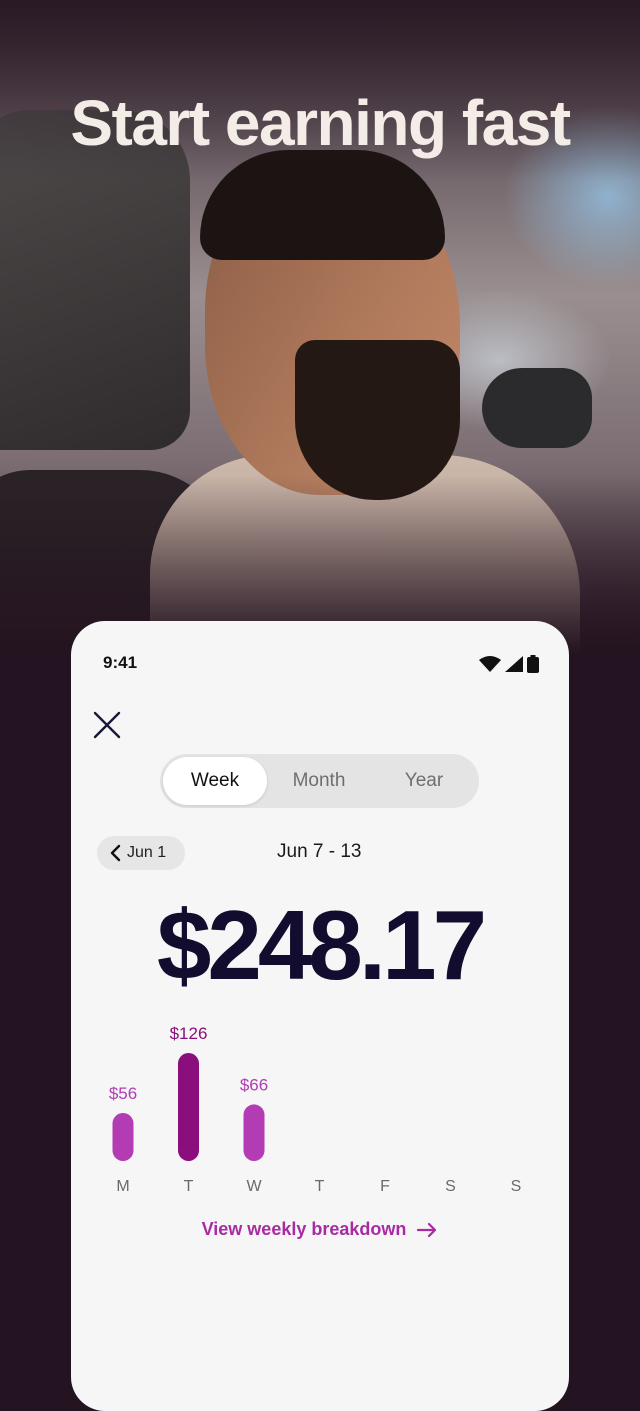  Describe the element at coordinates (490, 664) in the screenshot. I see `wifi-icon` at that location.